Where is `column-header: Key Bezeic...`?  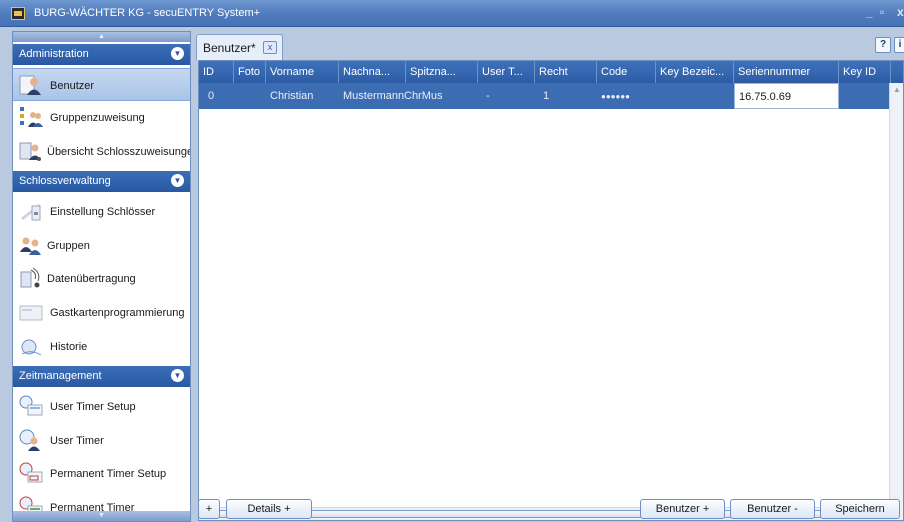
column-header: Key Bezeic... is located at coordinates (695, 72).